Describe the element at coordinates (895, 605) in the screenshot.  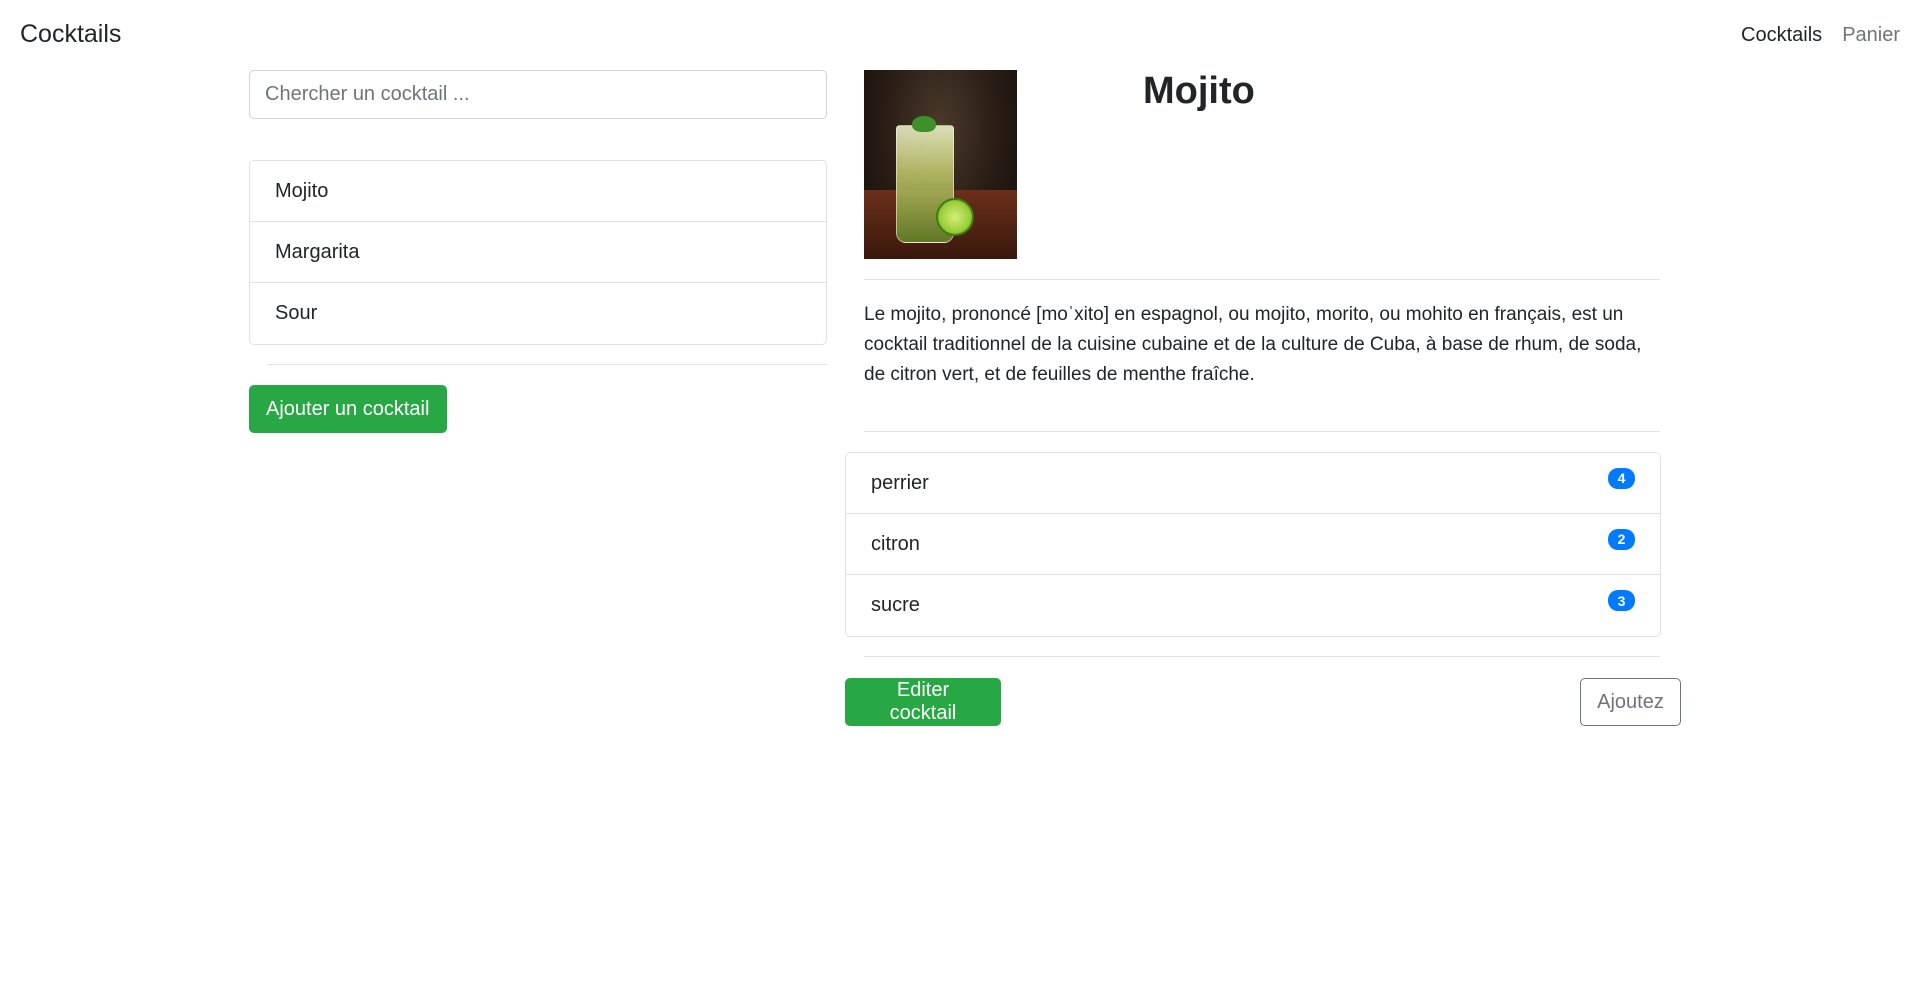
I see `ingredient-name: sucre` at that location.